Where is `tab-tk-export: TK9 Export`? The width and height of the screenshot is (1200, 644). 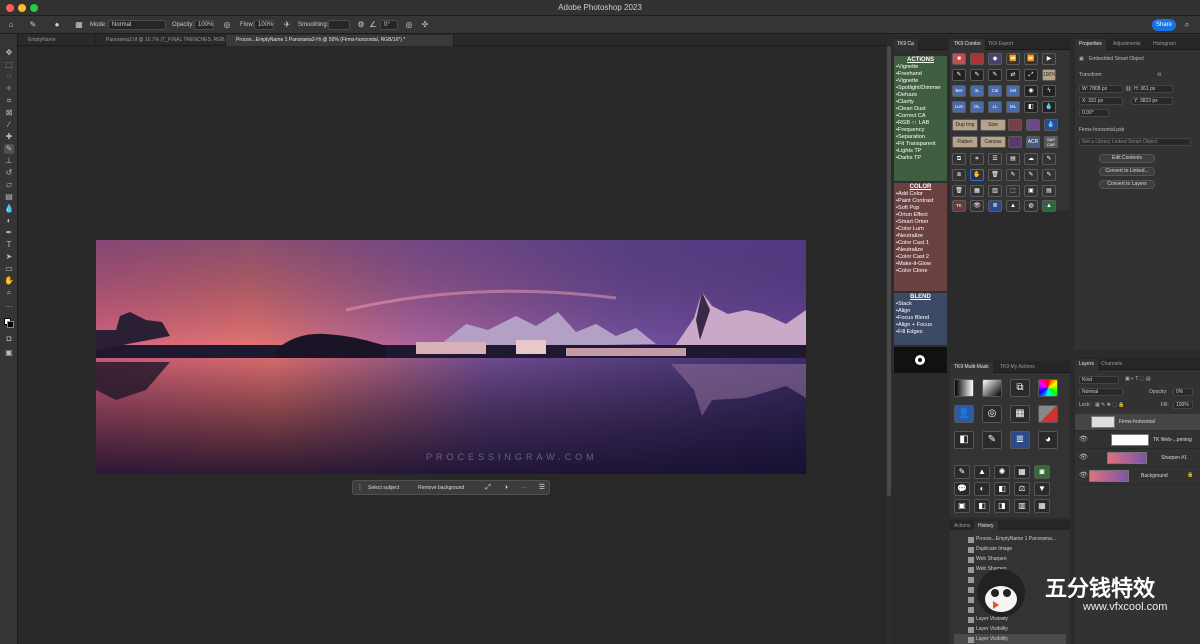
tab-tk-export: TK9 Export is located at coordinates (1000, 44).